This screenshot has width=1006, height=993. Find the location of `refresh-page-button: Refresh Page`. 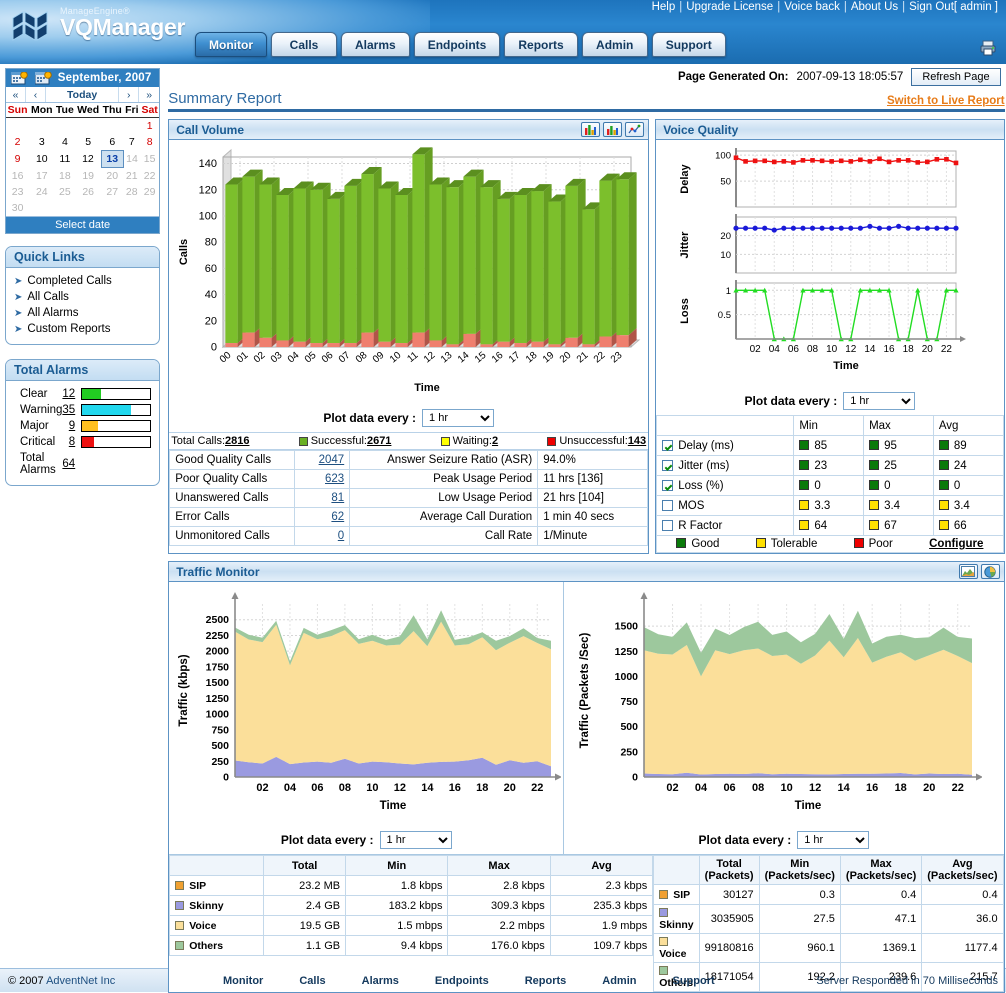

refresh-page-button: Refresh Page is located at coordinates (956, 77).